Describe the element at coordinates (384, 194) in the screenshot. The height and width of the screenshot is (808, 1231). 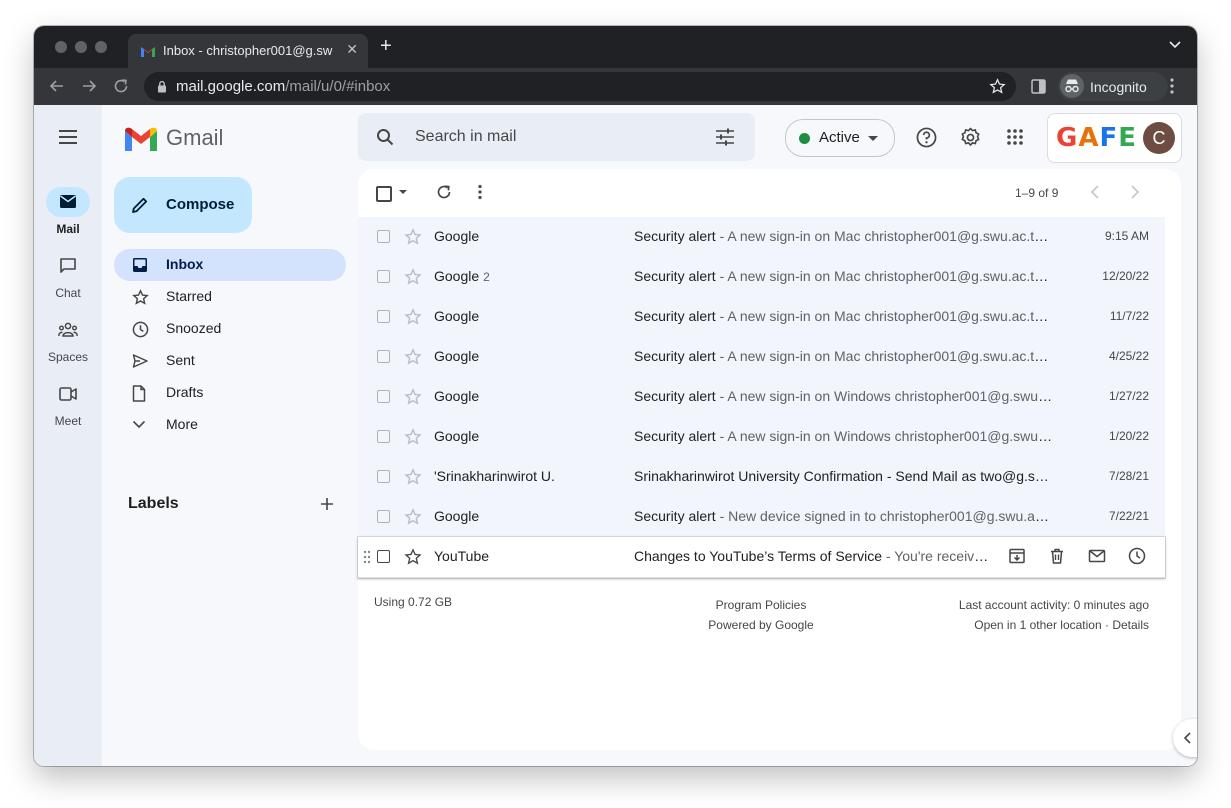
I see `select-all-checkbox` at that location.